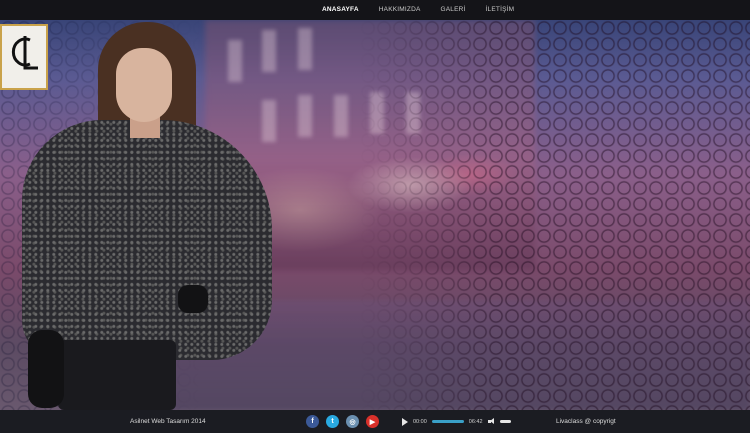 This screenshot has width=750, height=433. I want to click on top-navigation-bar: ANASAYFA HAKKIMIZDA GALERİ İLETİŞİM, so click(375, 10).